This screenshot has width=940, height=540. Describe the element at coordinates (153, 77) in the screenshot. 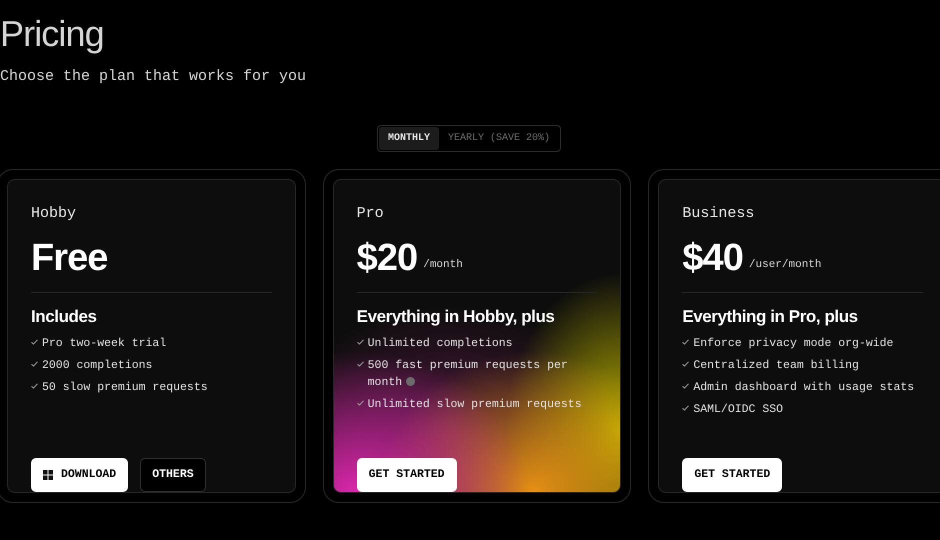

I see `page-subtitle: Choose the plan that works for you` at that location.